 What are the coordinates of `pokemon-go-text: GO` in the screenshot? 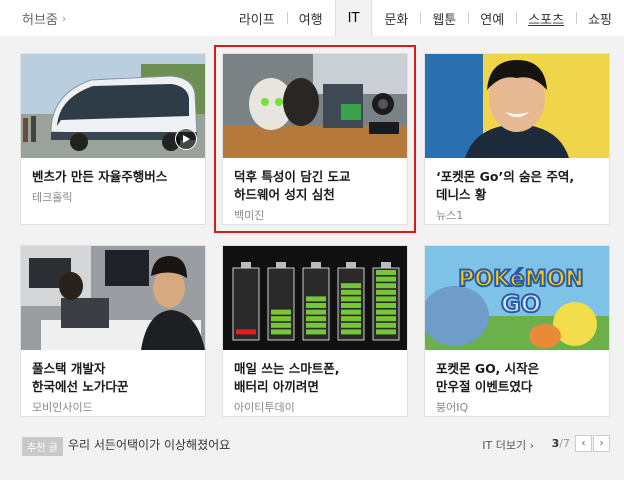 It's located at (521, 304).